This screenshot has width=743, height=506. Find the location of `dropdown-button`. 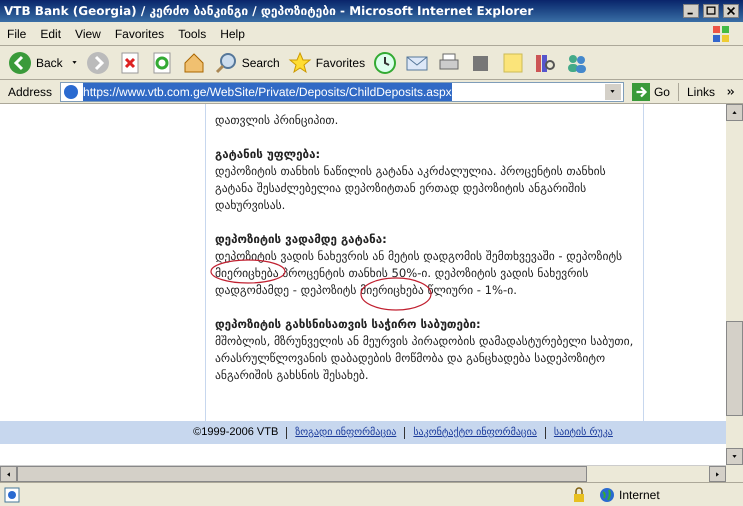

dropdown-button is located at coordinates (612, 92).